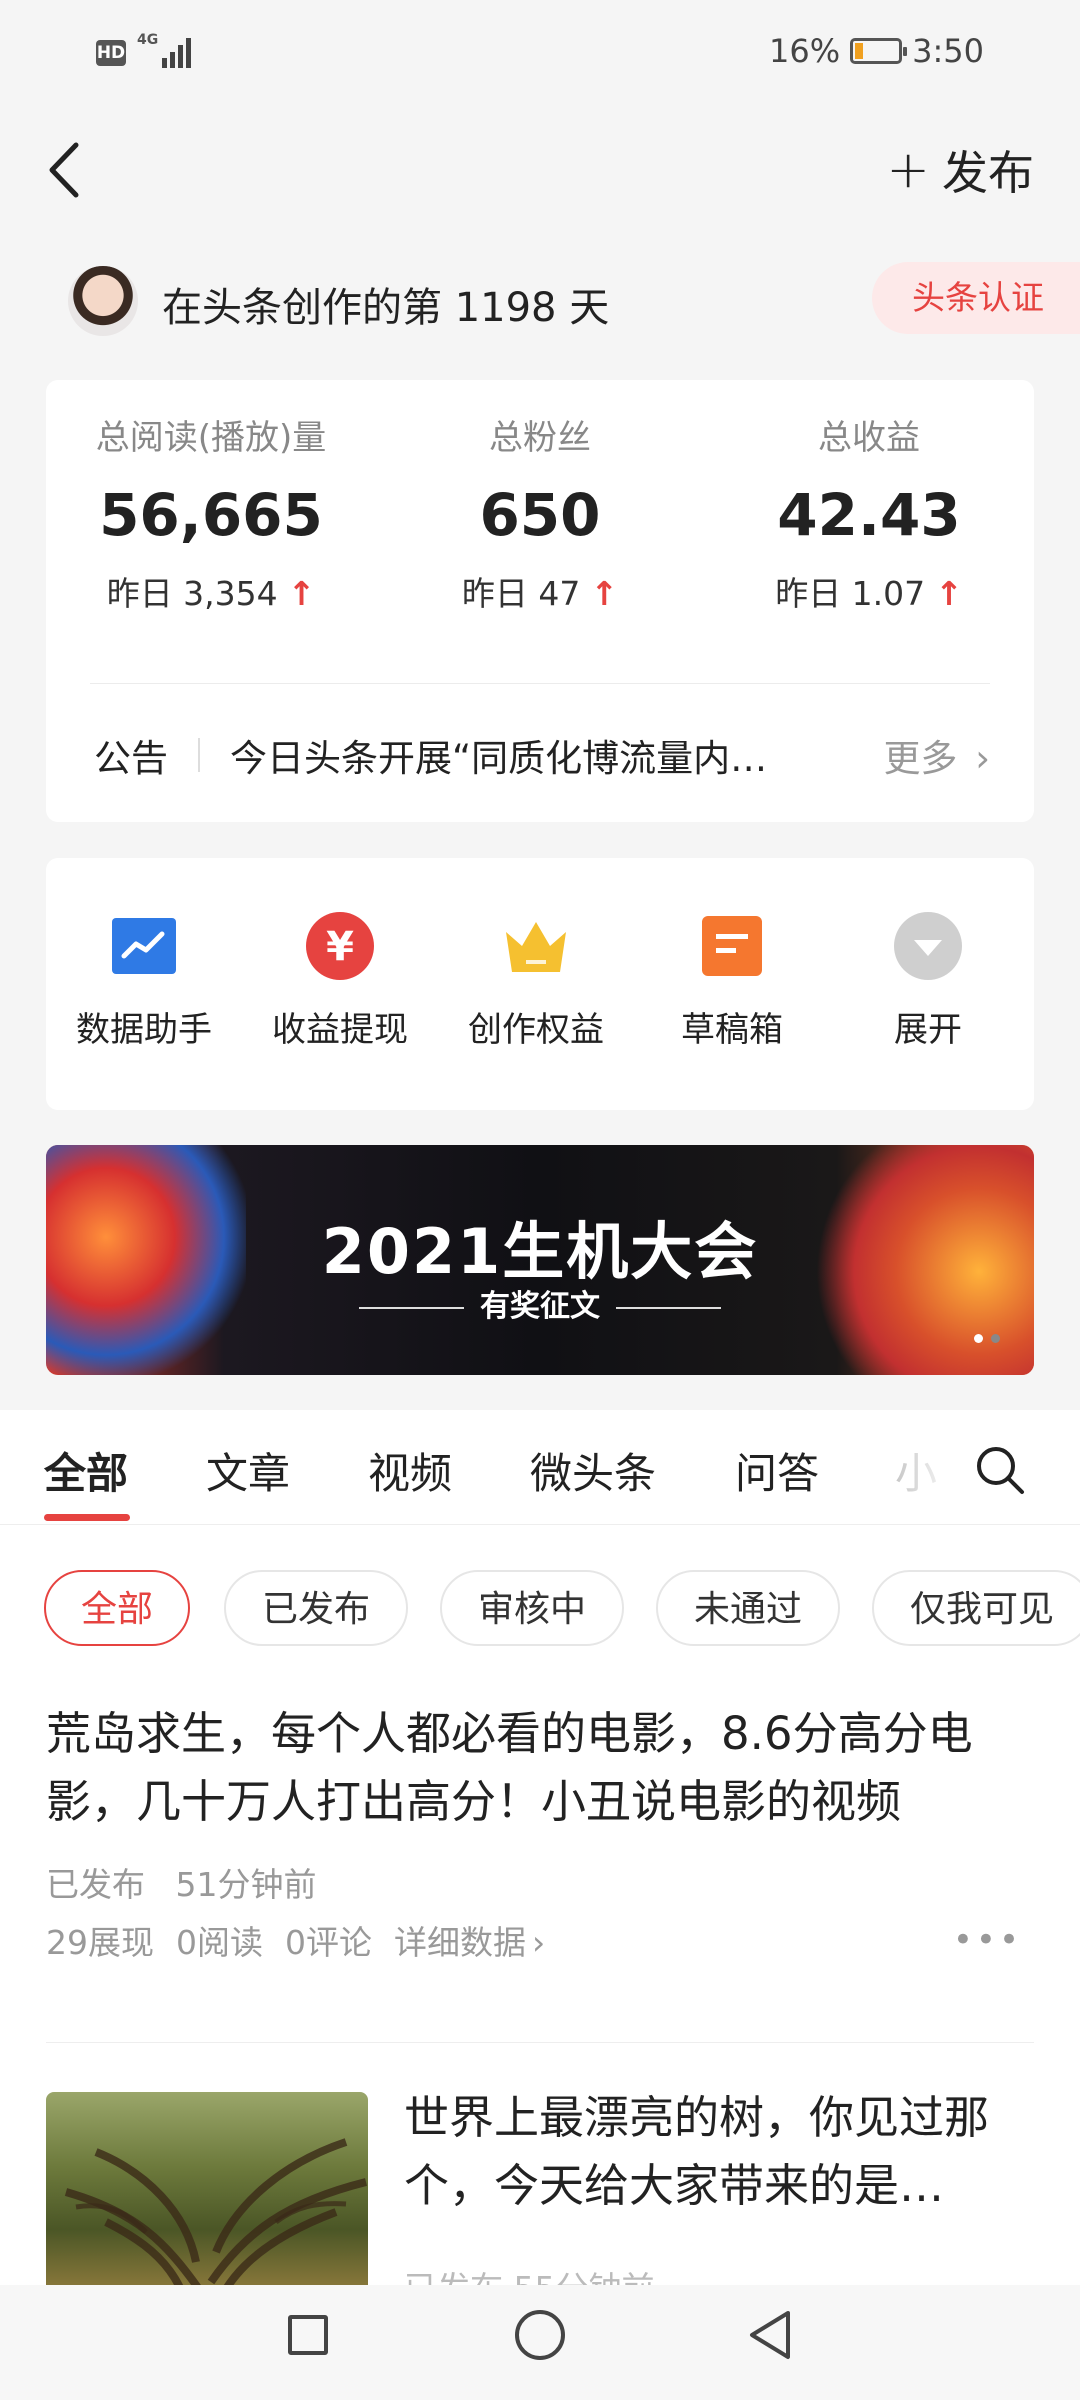 Image resolution: width=1080 pixels, height=2400 pixels. What do you see at coordinates (928, 1030) in the screenshot?
I see `tool-label: 展开` at bounding box center [928, 1030].